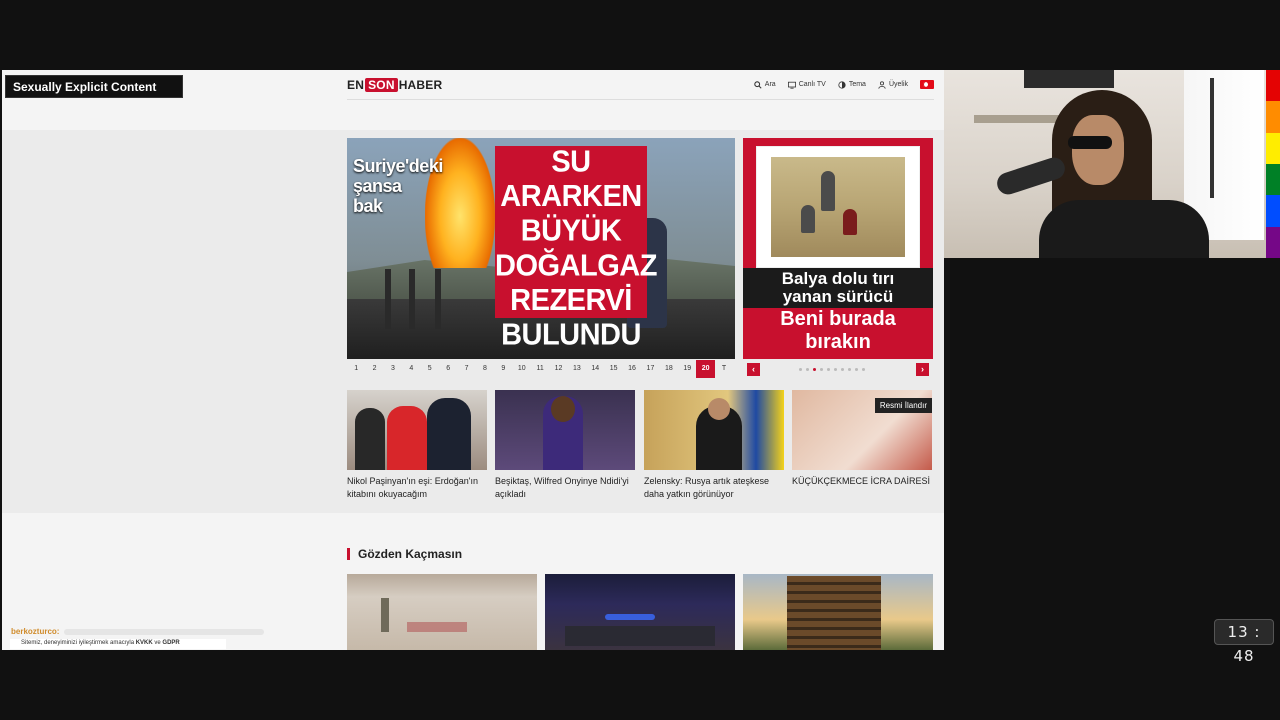  Describe the element at coordinates (558, 369) in the screenshot. I see `hero-page-12: 12` at that location.